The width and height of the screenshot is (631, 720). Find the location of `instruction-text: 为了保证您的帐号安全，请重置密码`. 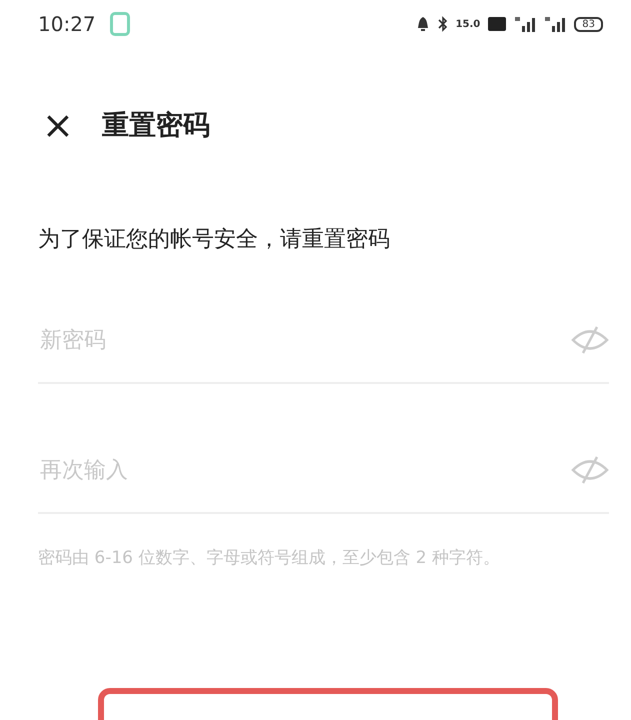

instruction-text: 为了保证您的帐号安全，请重置密码 is located at coordinates (214, 240).